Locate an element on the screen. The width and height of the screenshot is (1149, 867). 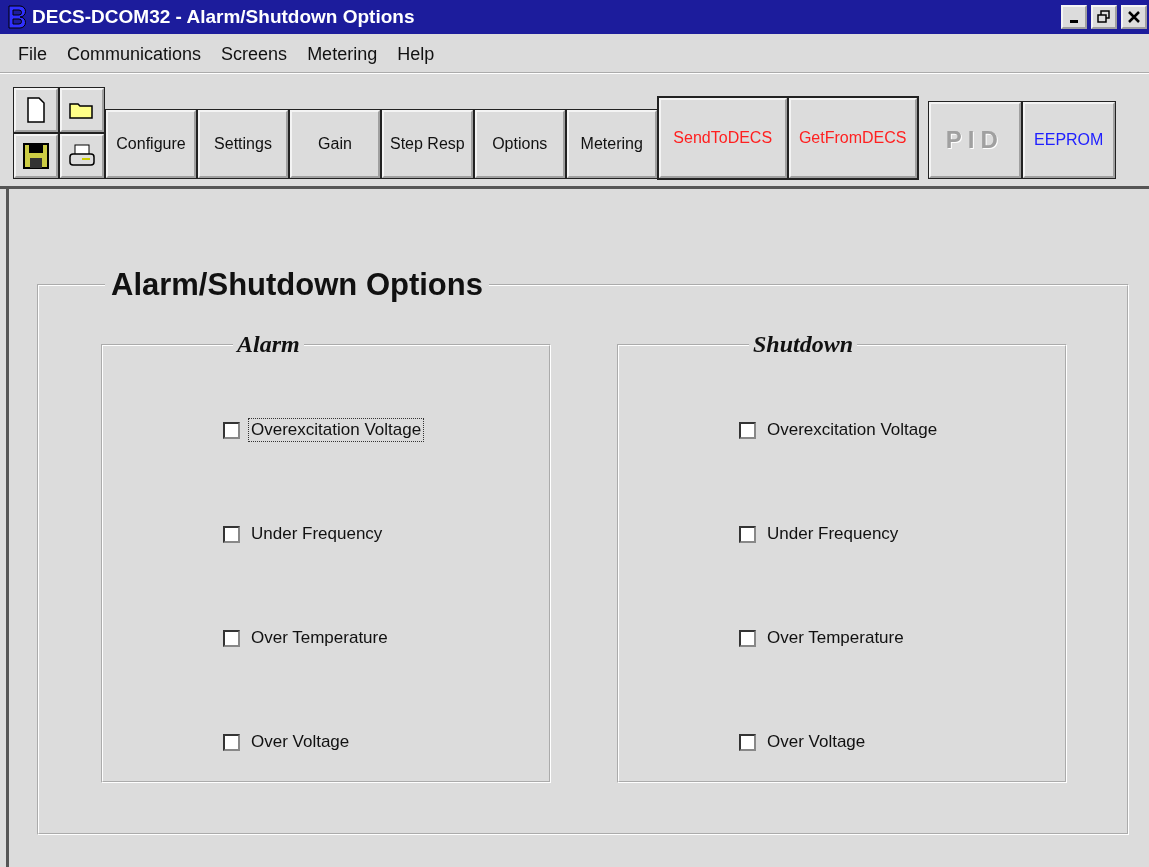
printer-icon is located at coordinates (82, 156).